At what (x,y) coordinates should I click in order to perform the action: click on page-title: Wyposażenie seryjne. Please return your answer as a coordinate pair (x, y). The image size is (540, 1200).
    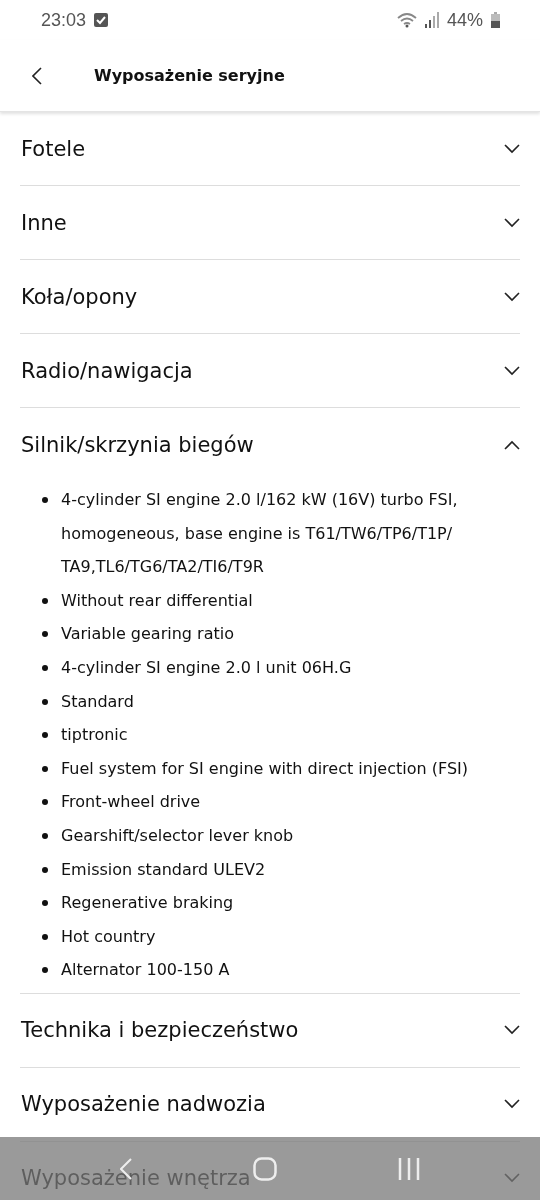
    Looking at the image, I should click on (189, 75).